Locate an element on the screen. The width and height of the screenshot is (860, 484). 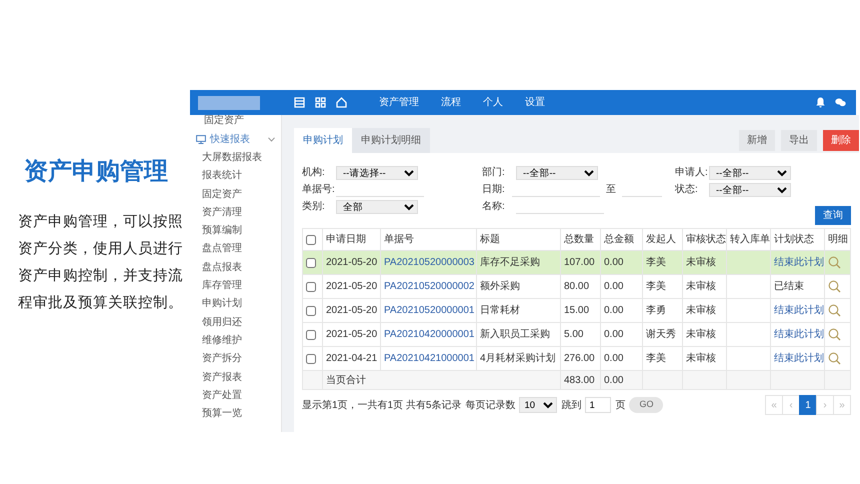
page-heading: 资产申购管理 is located at coordinates (96, 172).